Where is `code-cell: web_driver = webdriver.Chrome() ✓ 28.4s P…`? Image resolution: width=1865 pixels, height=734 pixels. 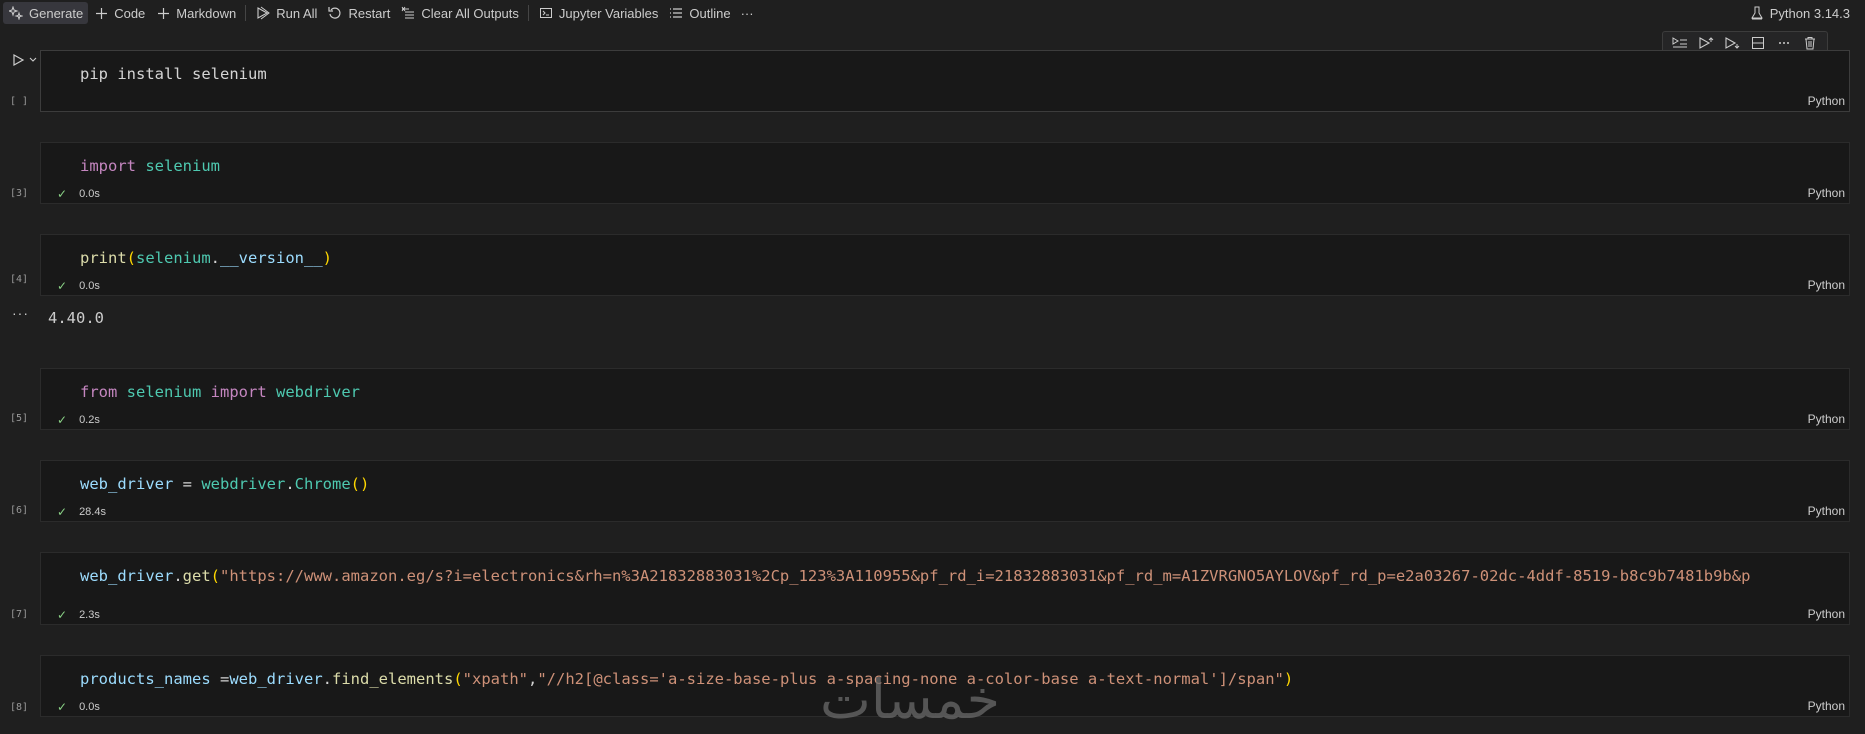
code-cell: web_driver = webdriver.Chrome() ✓ 28.4s P… is located at coordinates (945, 491).